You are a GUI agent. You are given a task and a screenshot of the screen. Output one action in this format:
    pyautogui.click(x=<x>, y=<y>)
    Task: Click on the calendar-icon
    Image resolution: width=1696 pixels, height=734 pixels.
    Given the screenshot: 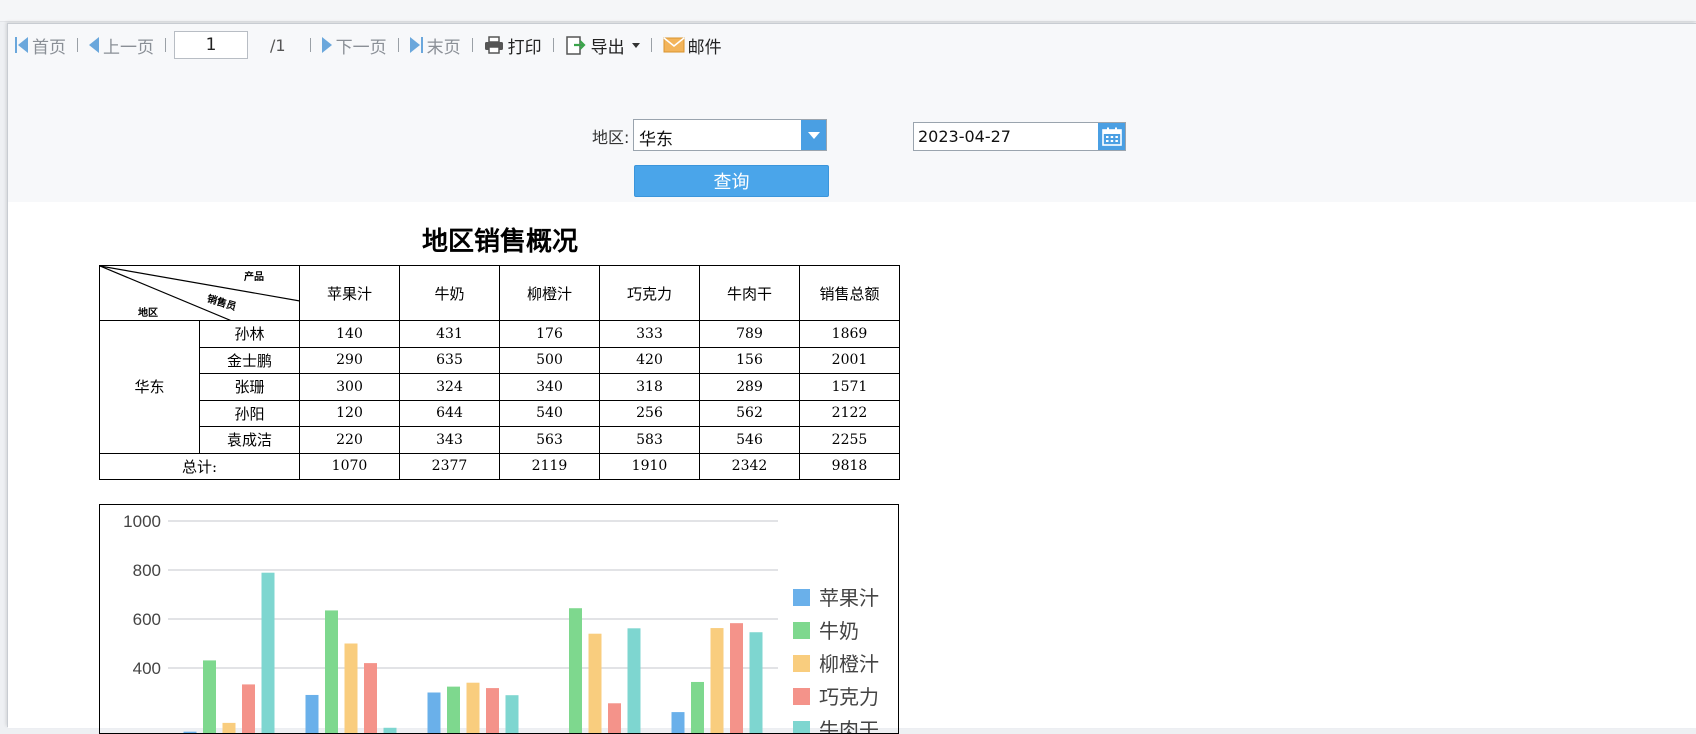 What is the action you would take?
    pyautogui.click(x=1112, y=136)
    